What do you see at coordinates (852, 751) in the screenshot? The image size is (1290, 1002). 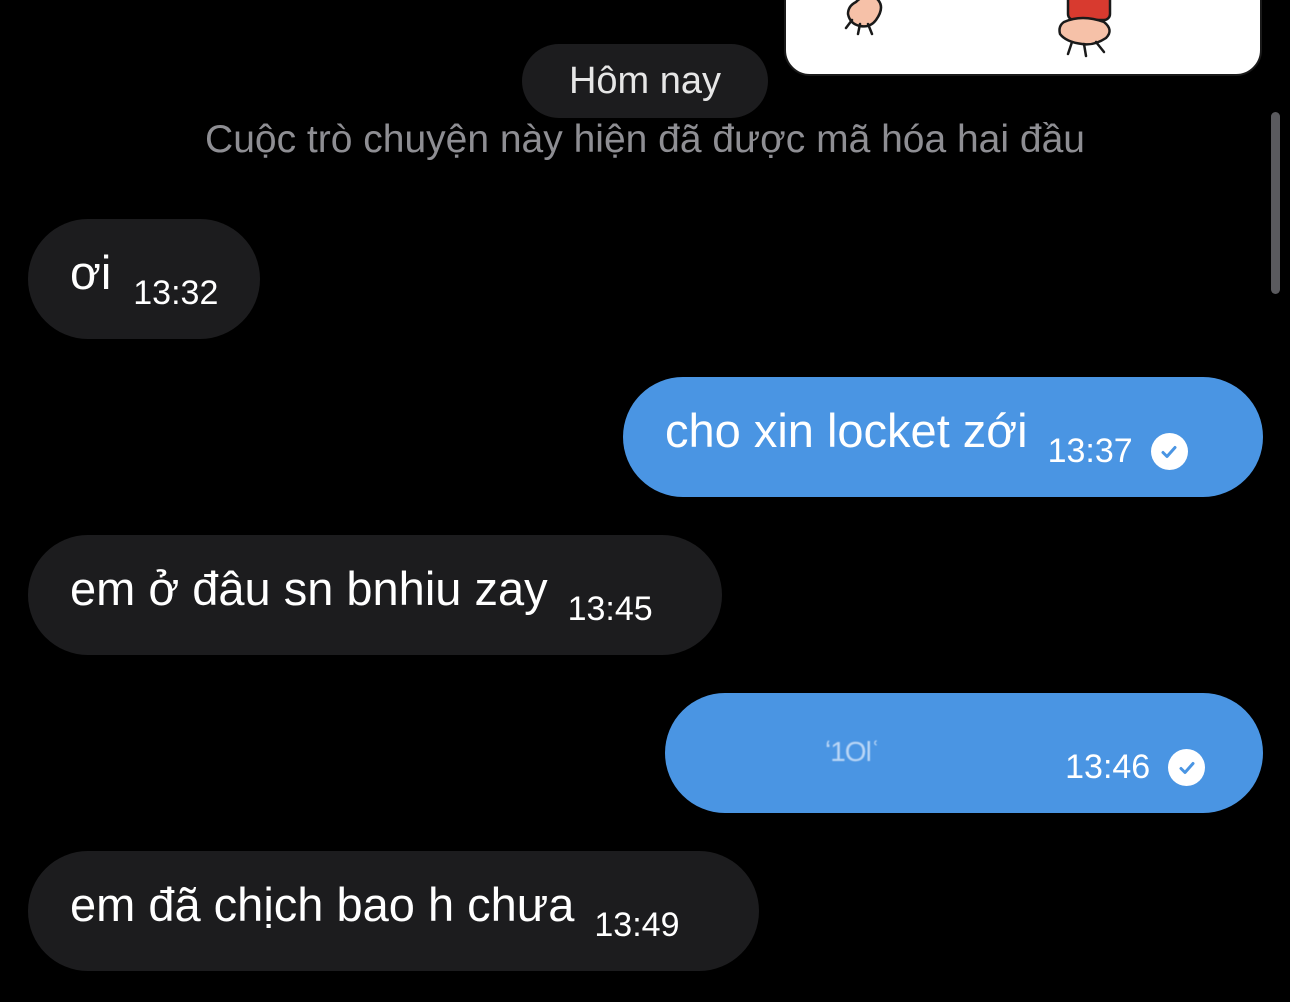 I see `message-text: ʻ1Olʿ` at bounding box center [852, 751].